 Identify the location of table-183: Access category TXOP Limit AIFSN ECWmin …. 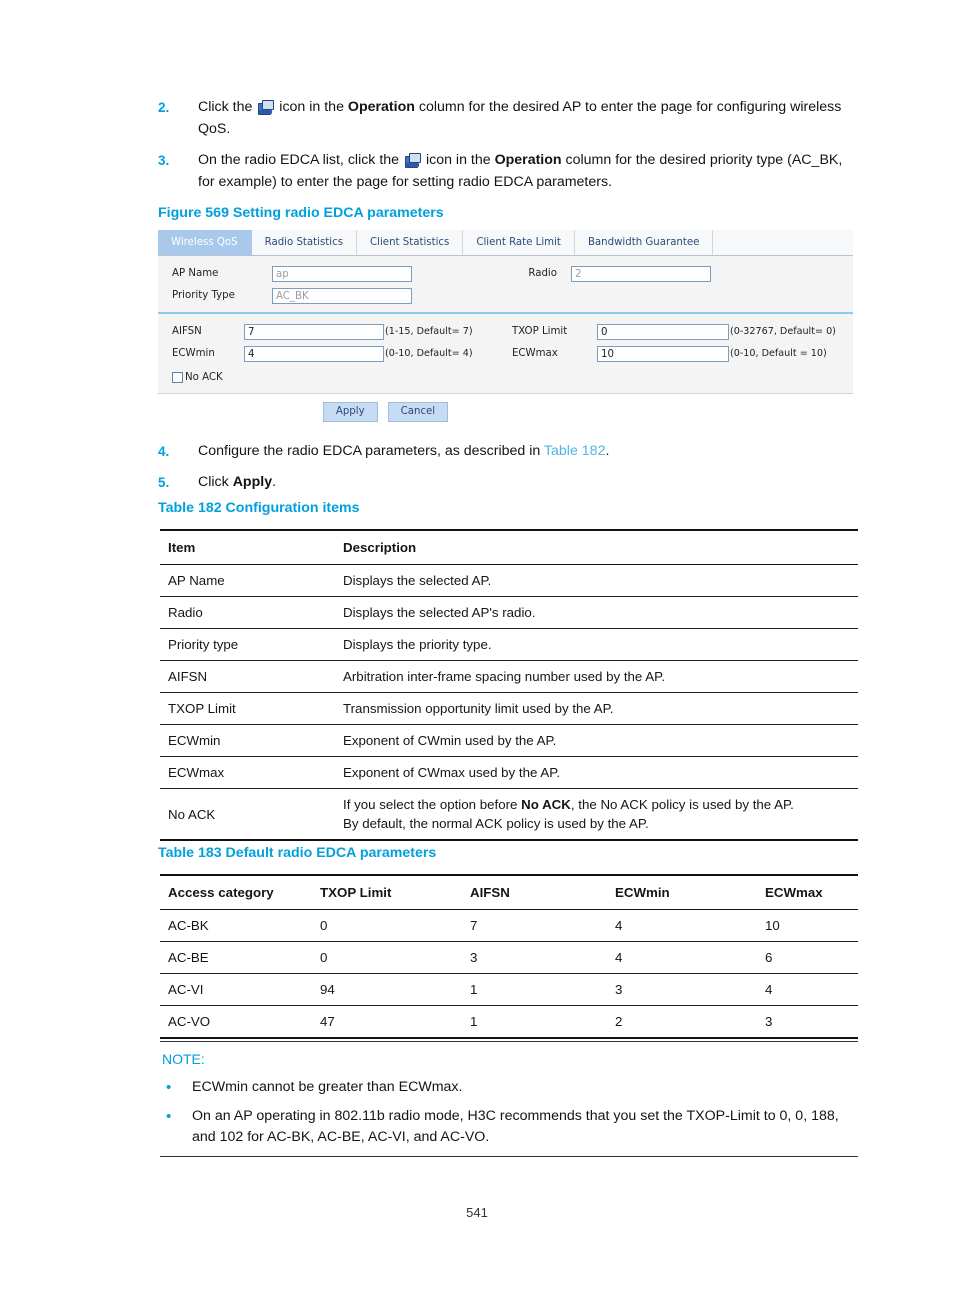
(509, 956).